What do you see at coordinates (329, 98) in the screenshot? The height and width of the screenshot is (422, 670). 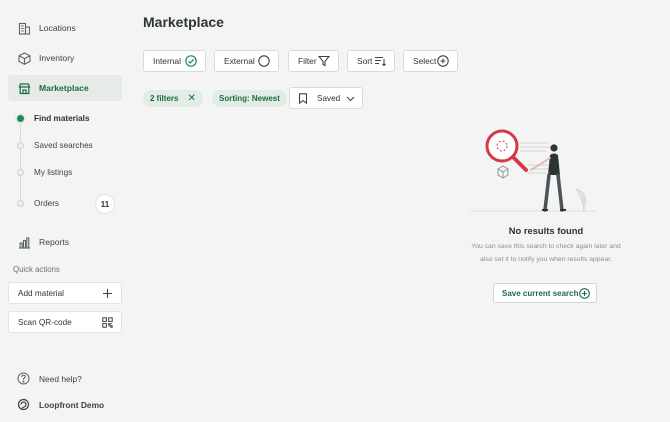 I see `dropdown-label: Saved` at bounding box center [329, 98].